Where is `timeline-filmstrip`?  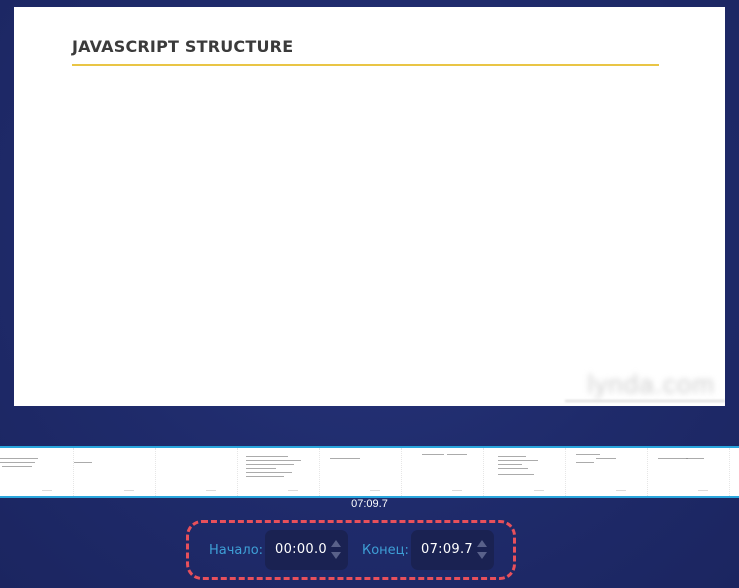
timeline-filmstrip is located at coordinates (369, 472).